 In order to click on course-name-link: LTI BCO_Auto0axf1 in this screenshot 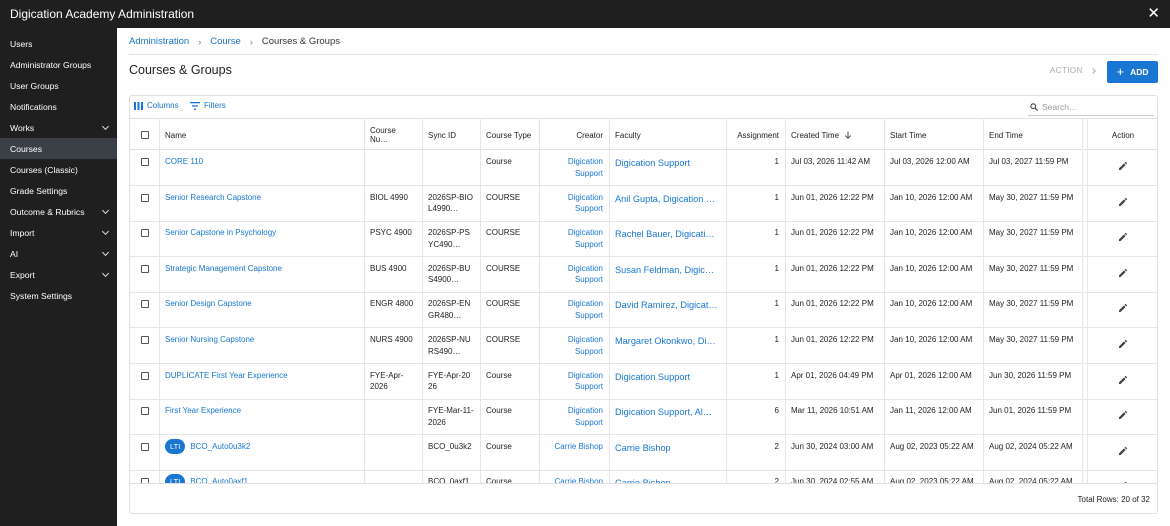, I will do `click(261, 476)`.